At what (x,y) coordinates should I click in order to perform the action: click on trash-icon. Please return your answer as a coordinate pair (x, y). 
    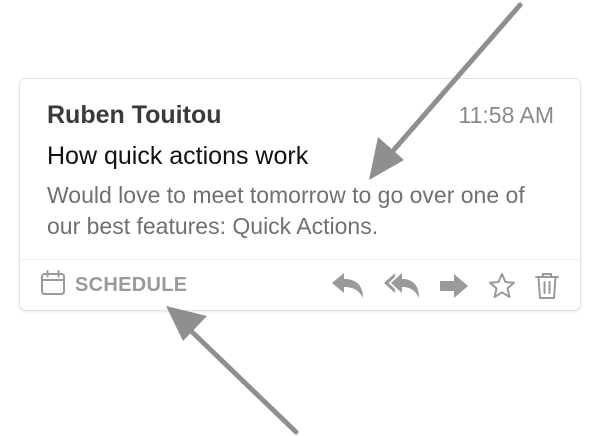
    Looking at the image, I should click on (547, 286).